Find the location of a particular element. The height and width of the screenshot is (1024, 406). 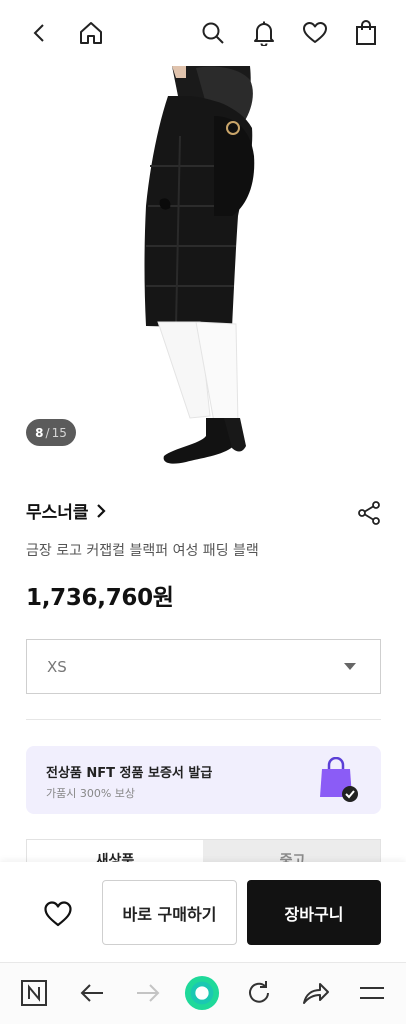

image-counter: 8 / 15 is located at coordinates (51, 432).